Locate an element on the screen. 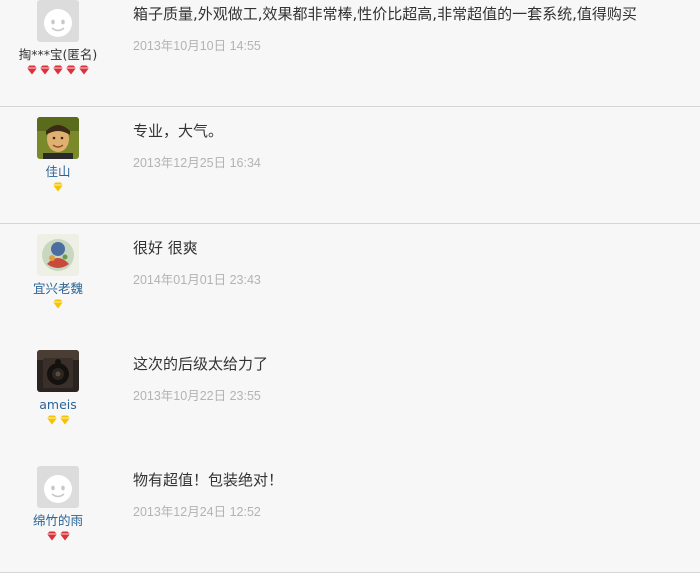 Image resolution: width=700 pixels, height=573 pixels. username: 掏***宝(匿名) is located at coordinates (58, 55).